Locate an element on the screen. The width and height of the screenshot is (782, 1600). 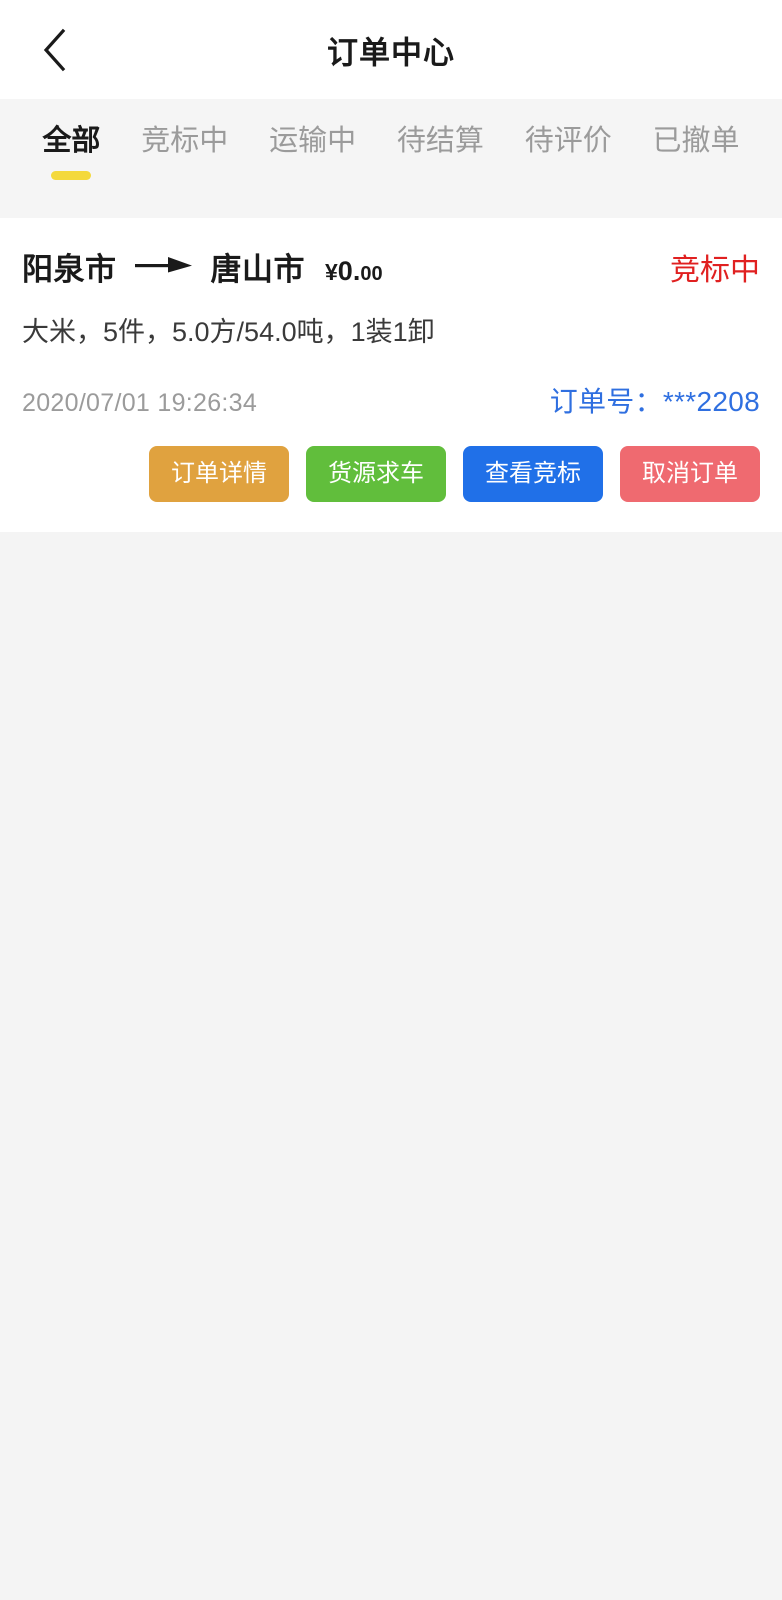
price-decimal: 00 is located at coordinates (371, 274).